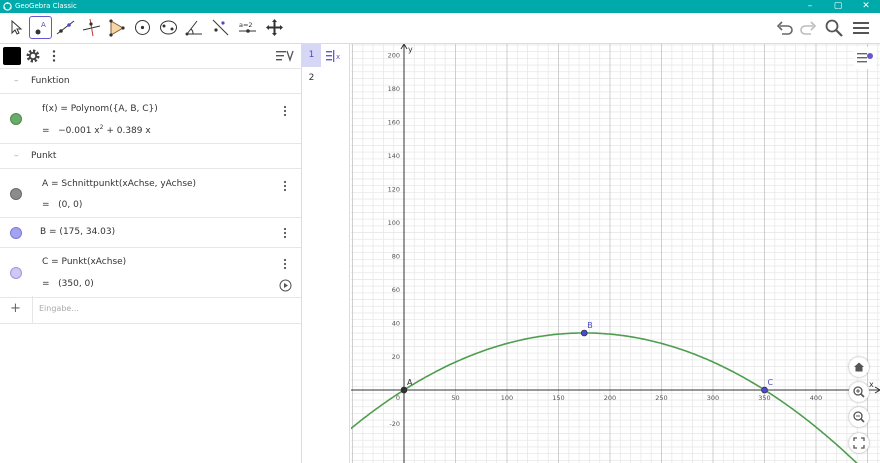  Describe the element at coordinates (326, 253) in the screenshot. I see `spreadsheet-view: 1 x 2` at that location.